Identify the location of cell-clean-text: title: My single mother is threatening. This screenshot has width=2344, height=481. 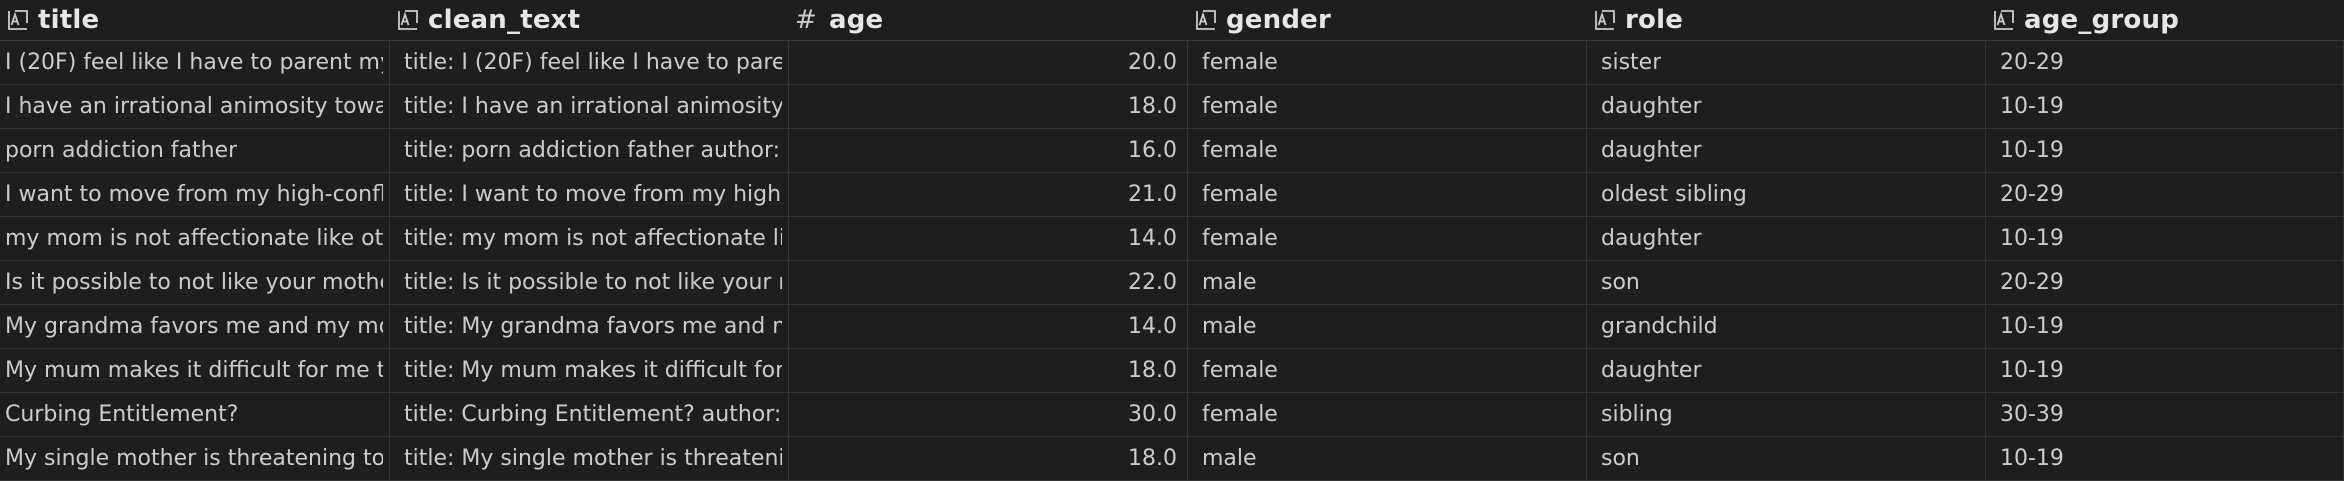
(589, 459).